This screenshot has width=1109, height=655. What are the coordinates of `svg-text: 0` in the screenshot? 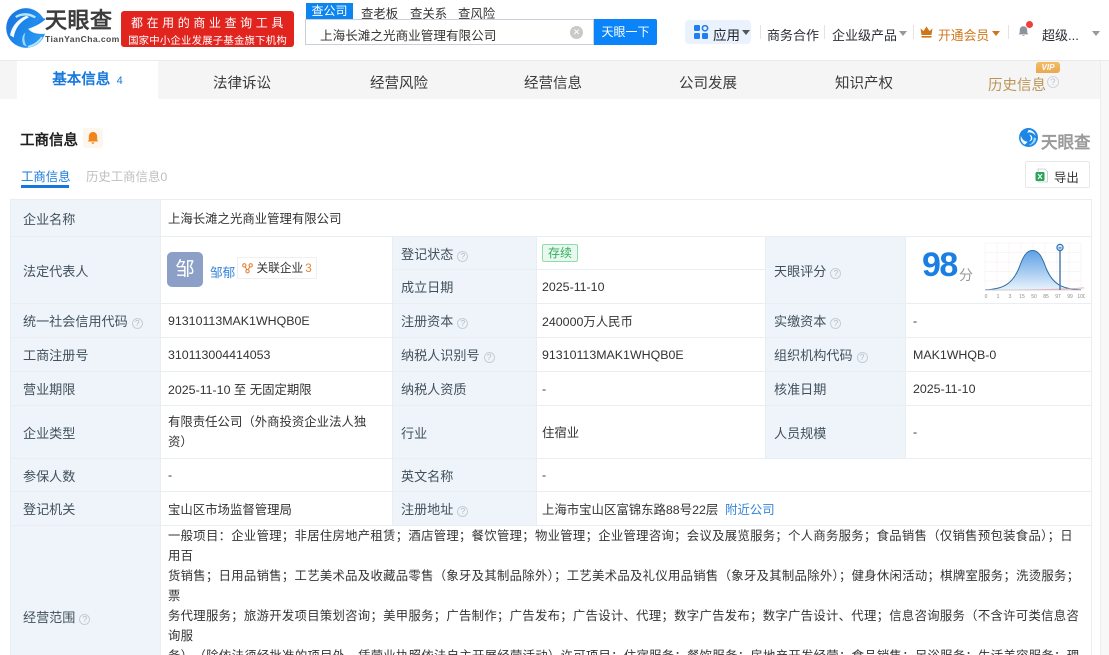 It's located at (986, 297).